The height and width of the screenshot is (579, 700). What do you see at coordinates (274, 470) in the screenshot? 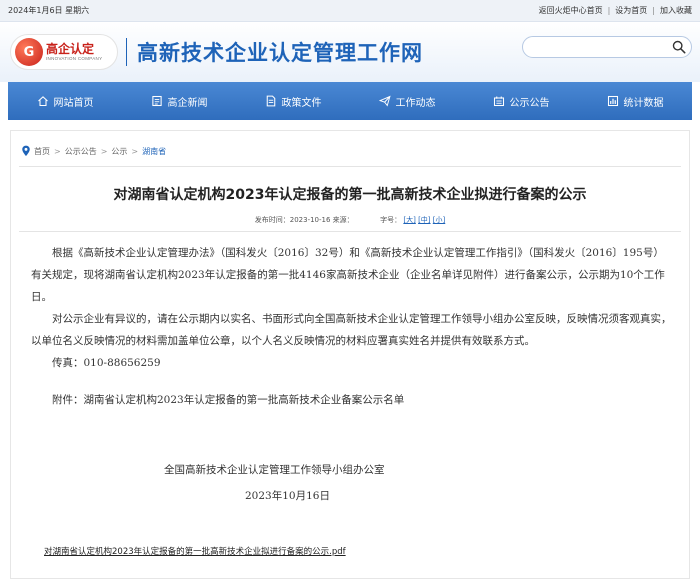
I see `signature-office: 全国高新技术企业认定管理工作领导小组办公室` at bounding box center [274, 470].